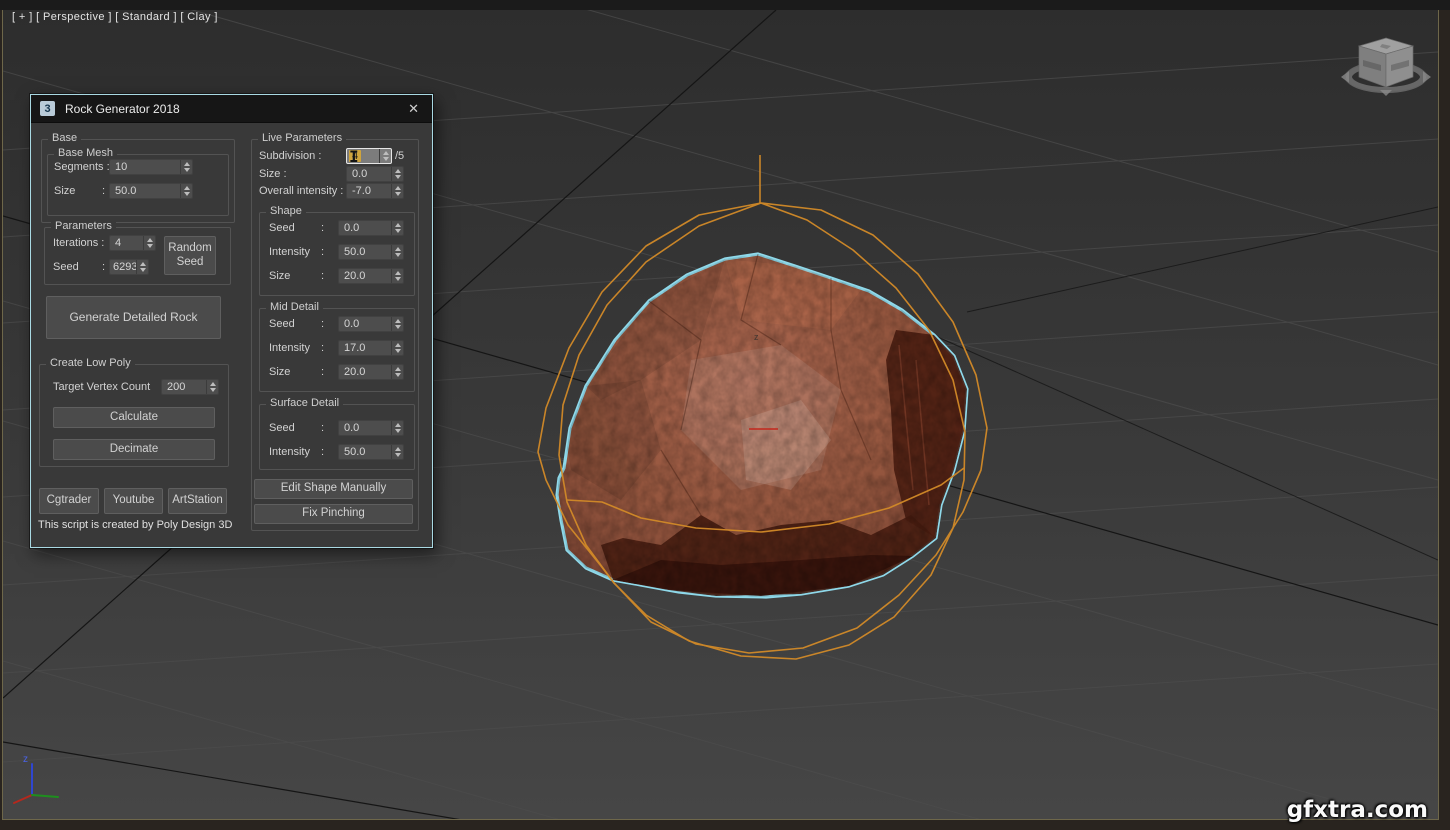 The width and height of the screenshot is (1450, 830). I want to click on overall-intensity-spinner: -7.0, so click(375, 191).